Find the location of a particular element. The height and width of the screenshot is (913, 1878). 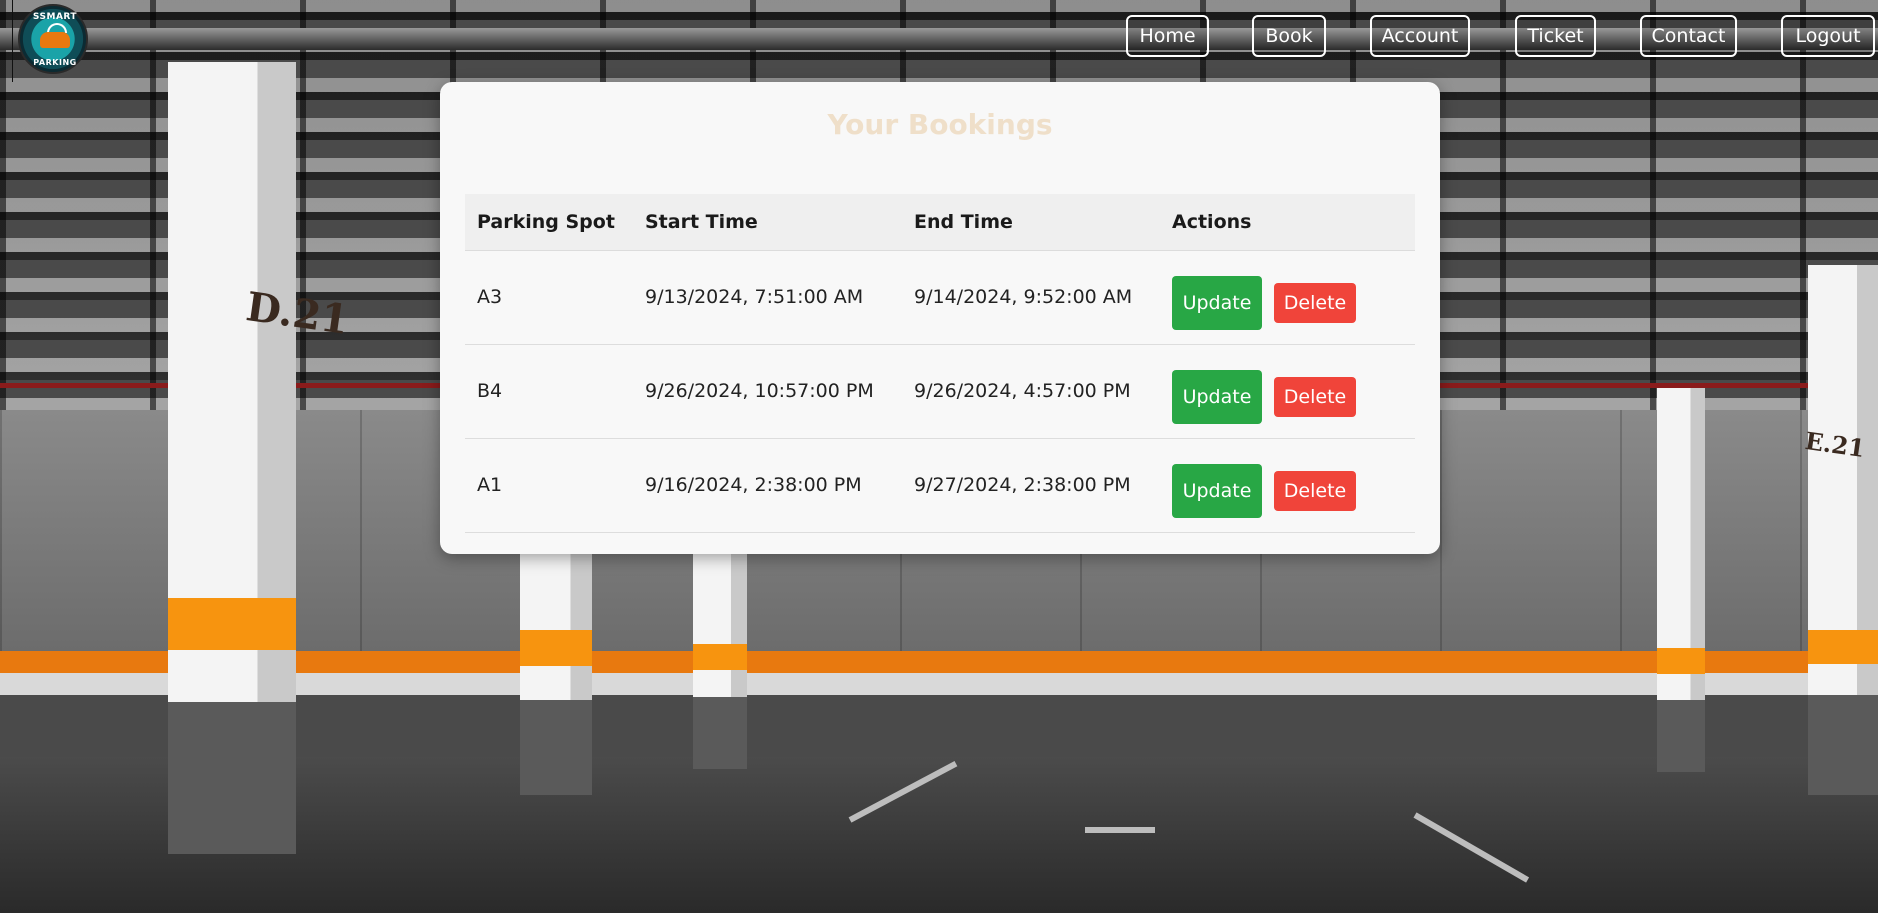

table-header: Parking Spot Start Time End Time Actions is located at coordinates (940, 222).